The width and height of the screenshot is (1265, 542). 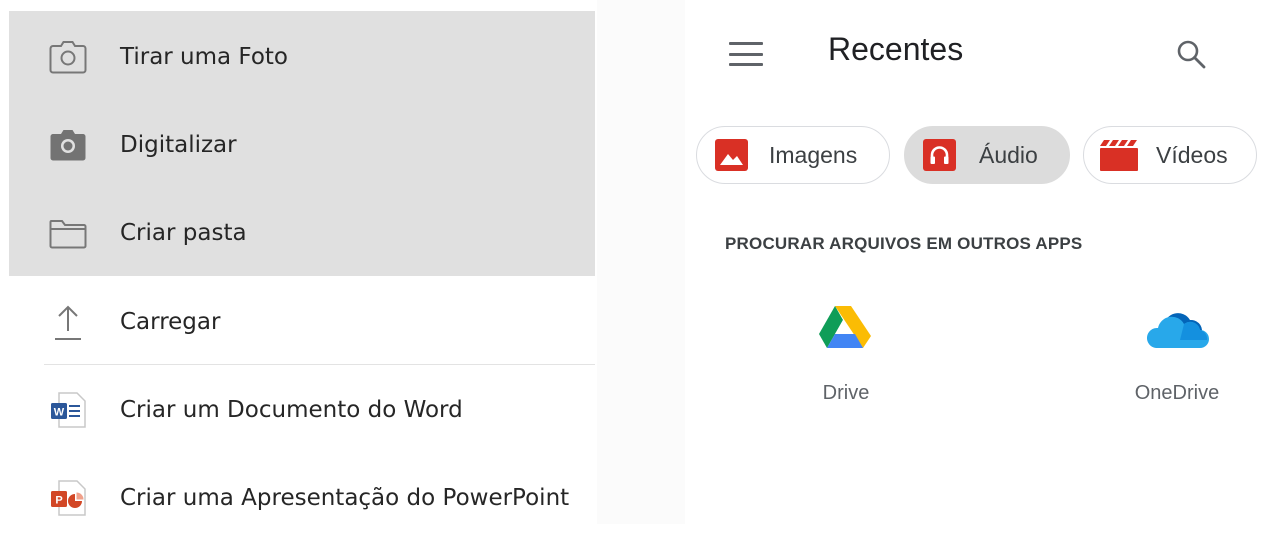 What do you see at coordinates (178, 145) in the screenshot?
I see `menu-item-label: Digitalizar` at bounding box center [178, 145].